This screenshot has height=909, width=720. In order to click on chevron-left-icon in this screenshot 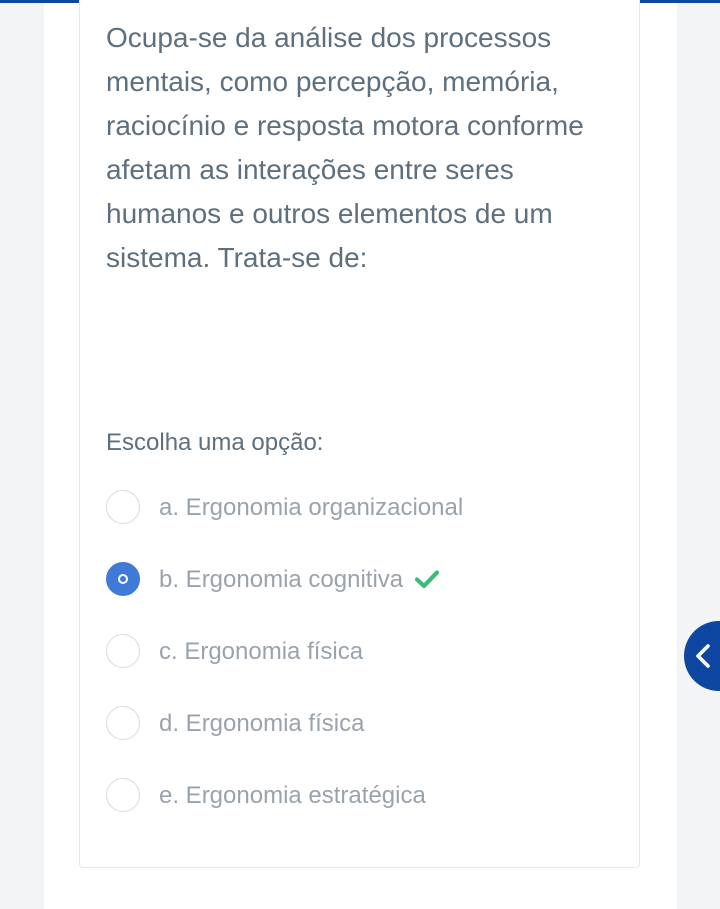, I will do `click(703, 656)`.